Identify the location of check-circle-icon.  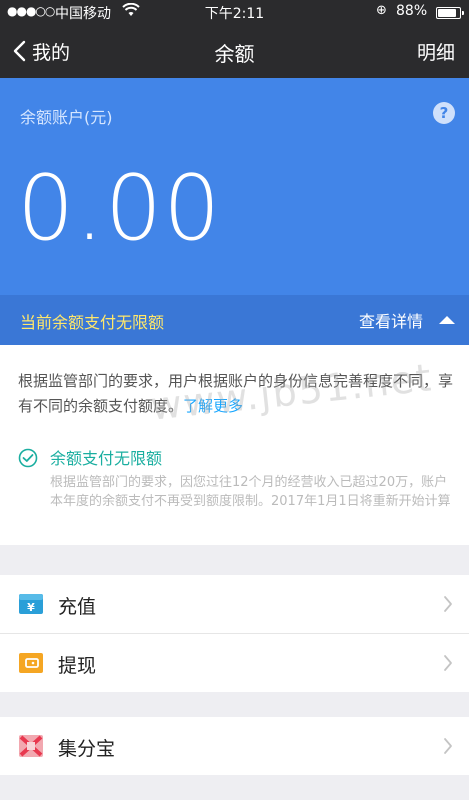
(28, 458).